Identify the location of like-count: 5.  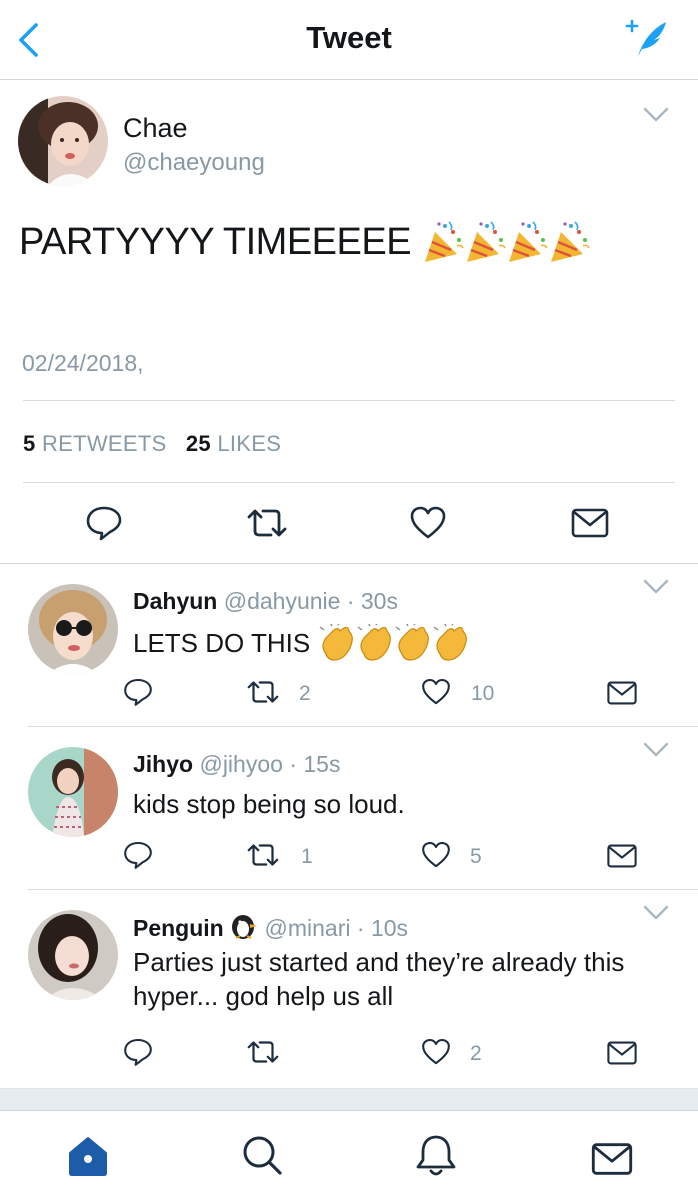
(476, 856).